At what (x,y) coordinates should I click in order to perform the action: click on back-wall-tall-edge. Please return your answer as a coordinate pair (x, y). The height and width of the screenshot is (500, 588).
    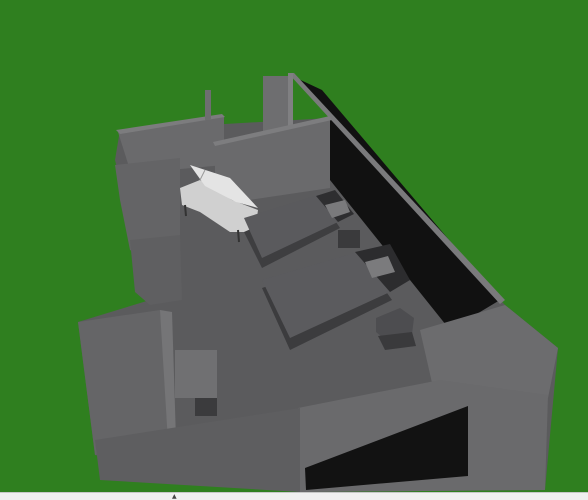
    Looking at the image, I should click on (290, 102).